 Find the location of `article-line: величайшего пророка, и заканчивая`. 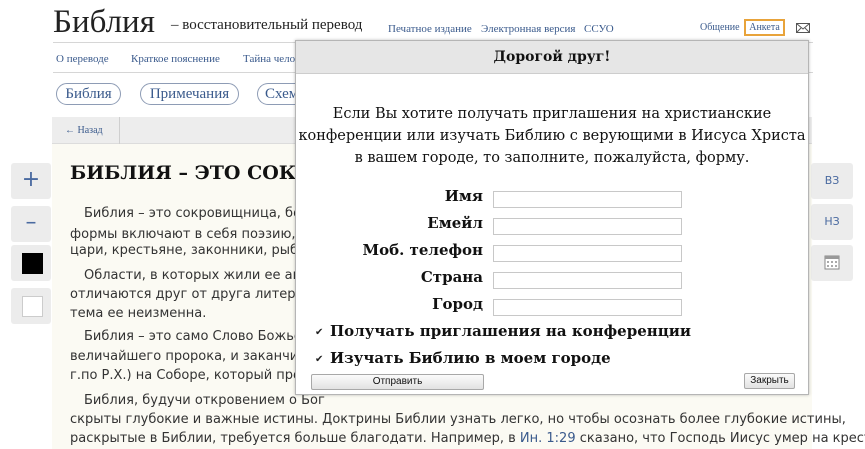

article-line: величайшего пророка, и заканчивая is located at coordinates (196, 356).